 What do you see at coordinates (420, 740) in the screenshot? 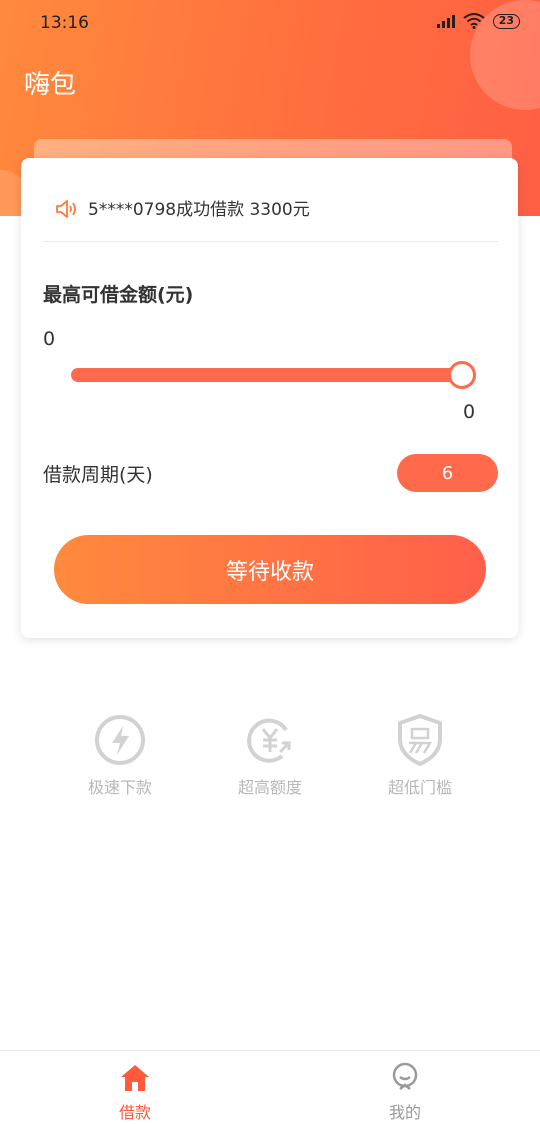
I see `shield-easy-icon` at bounding box center [420, 740].